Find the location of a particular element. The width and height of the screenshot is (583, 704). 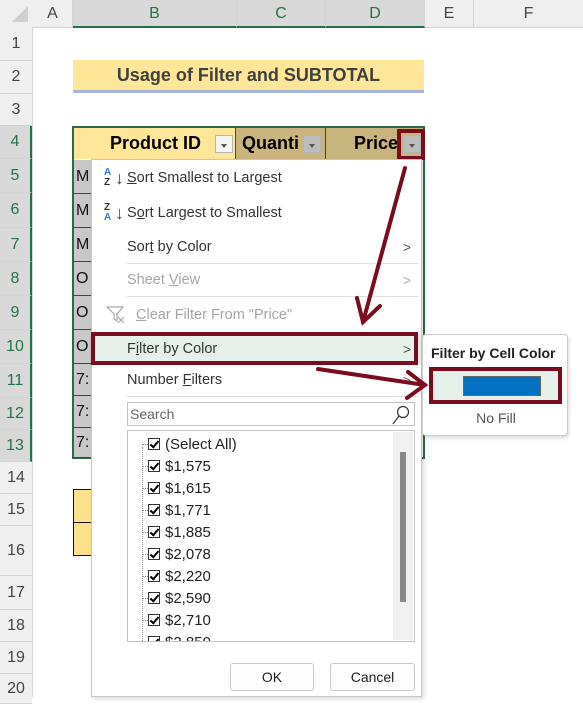

annotation-arrow-down is located at coordinates (381, 246).